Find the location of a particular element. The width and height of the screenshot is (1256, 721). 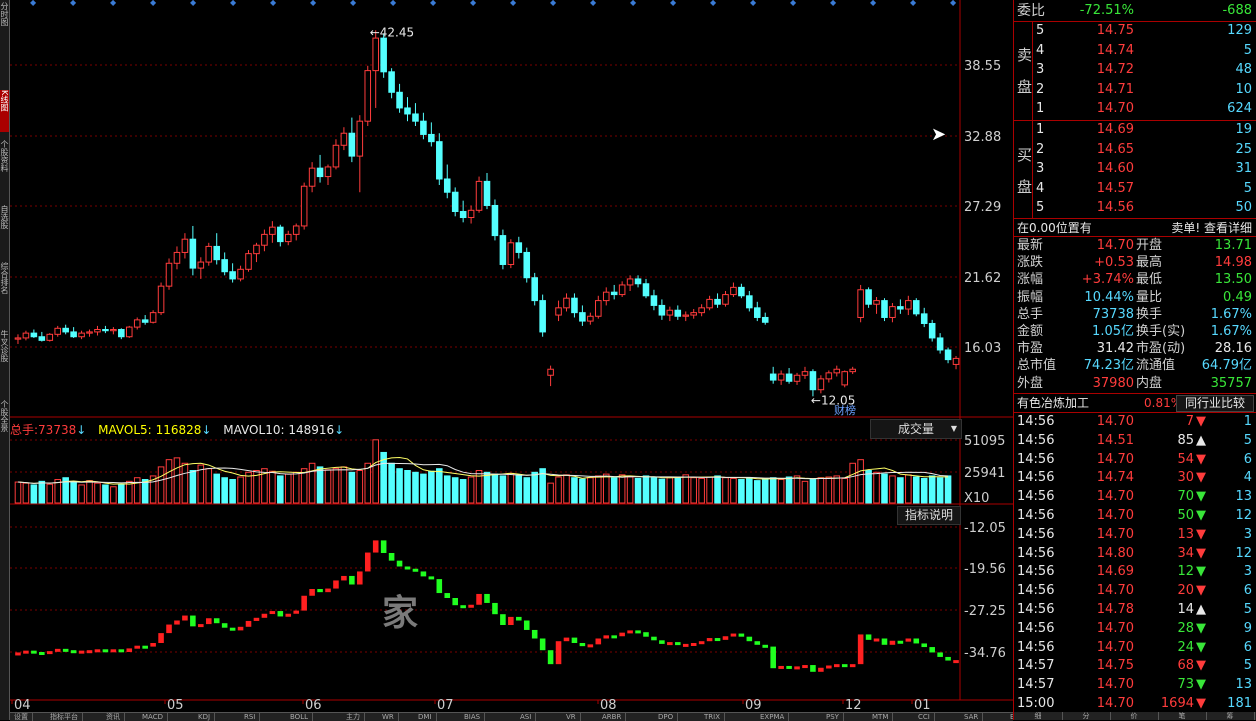

buy-level-row: 1 14.69 19 is located at coordinates (1135, 130).